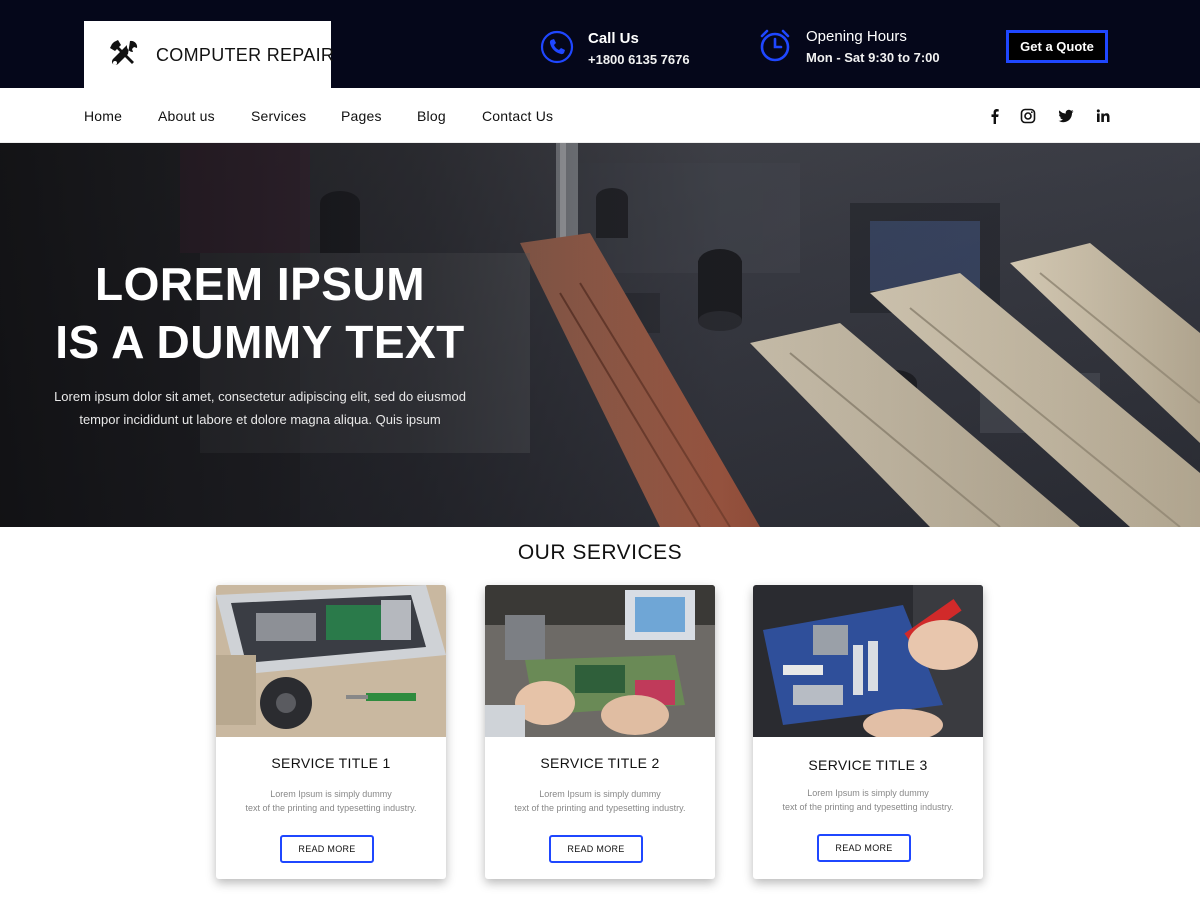 The width and height of the screenshot is (1200, 900). I want to click on nav-about-us: About us, so click(186, 116).